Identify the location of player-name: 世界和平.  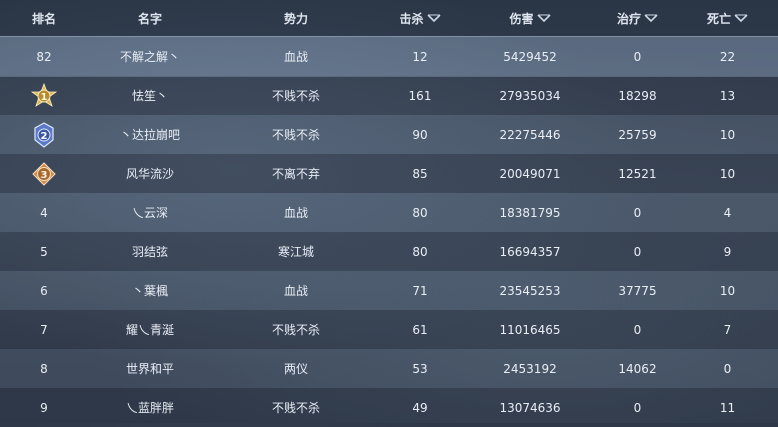
(149, 369).